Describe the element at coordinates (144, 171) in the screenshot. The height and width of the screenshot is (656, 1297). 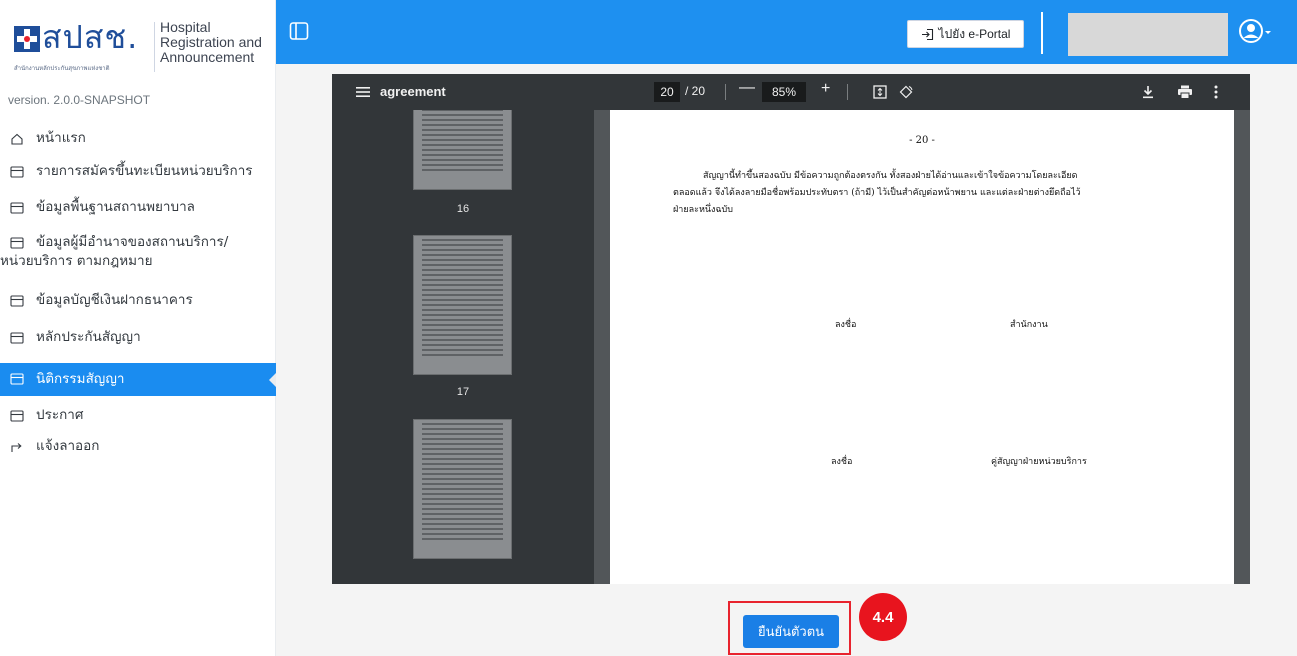
I see `sidebar-item-label: รายการสมัครขึ้นทะเบียนหน่วยบริการ` at that location.